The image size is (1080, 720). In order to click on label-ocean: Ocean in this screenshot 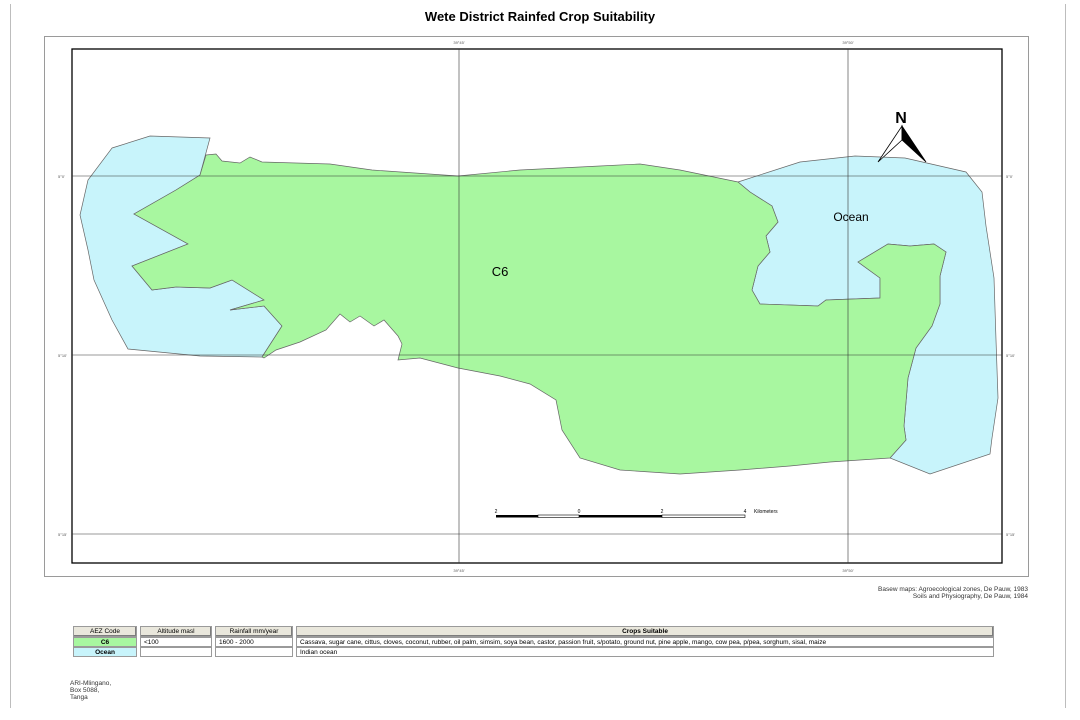, I will do `click(850, 217)`.